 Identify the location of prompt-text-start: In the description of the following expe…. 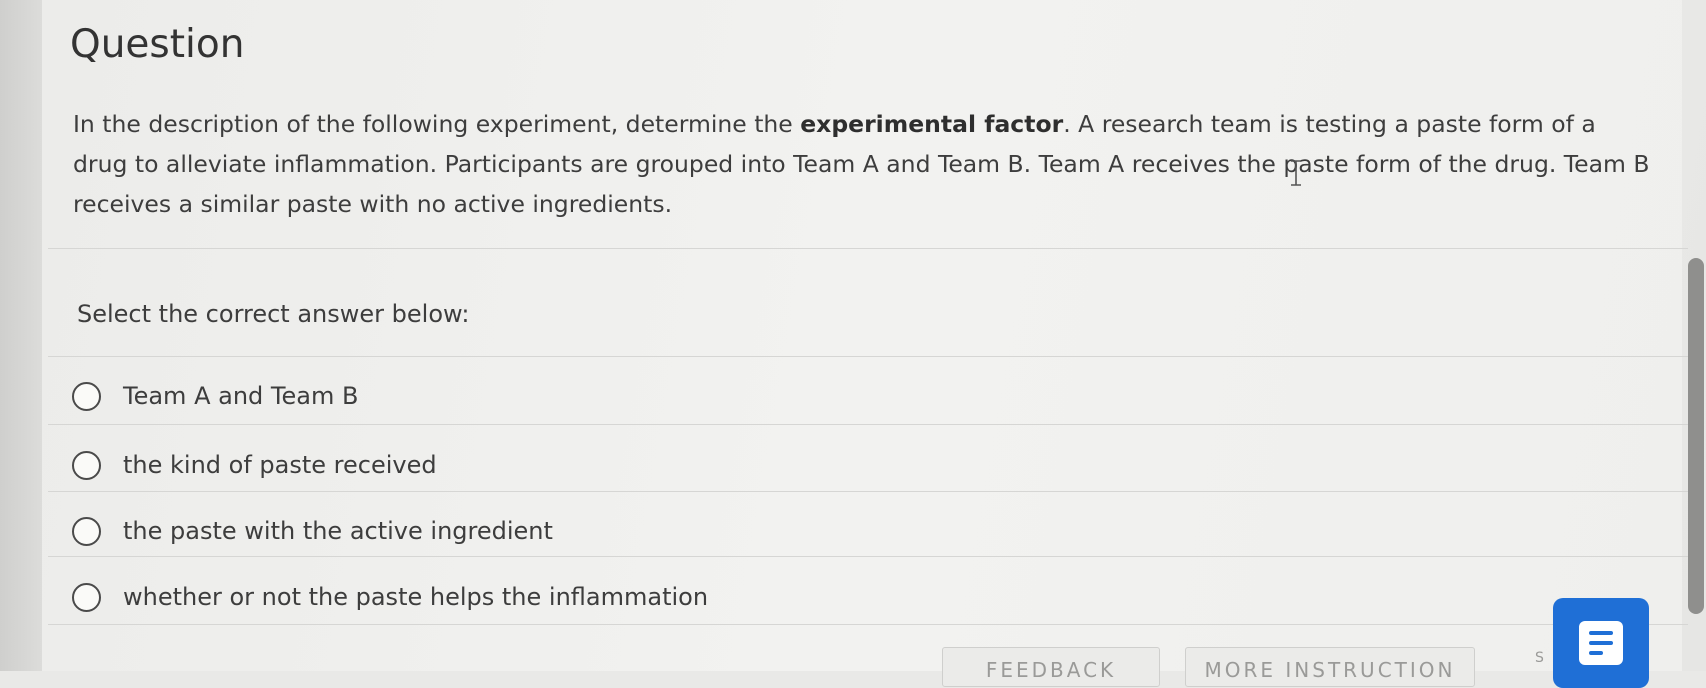
(437, 124).